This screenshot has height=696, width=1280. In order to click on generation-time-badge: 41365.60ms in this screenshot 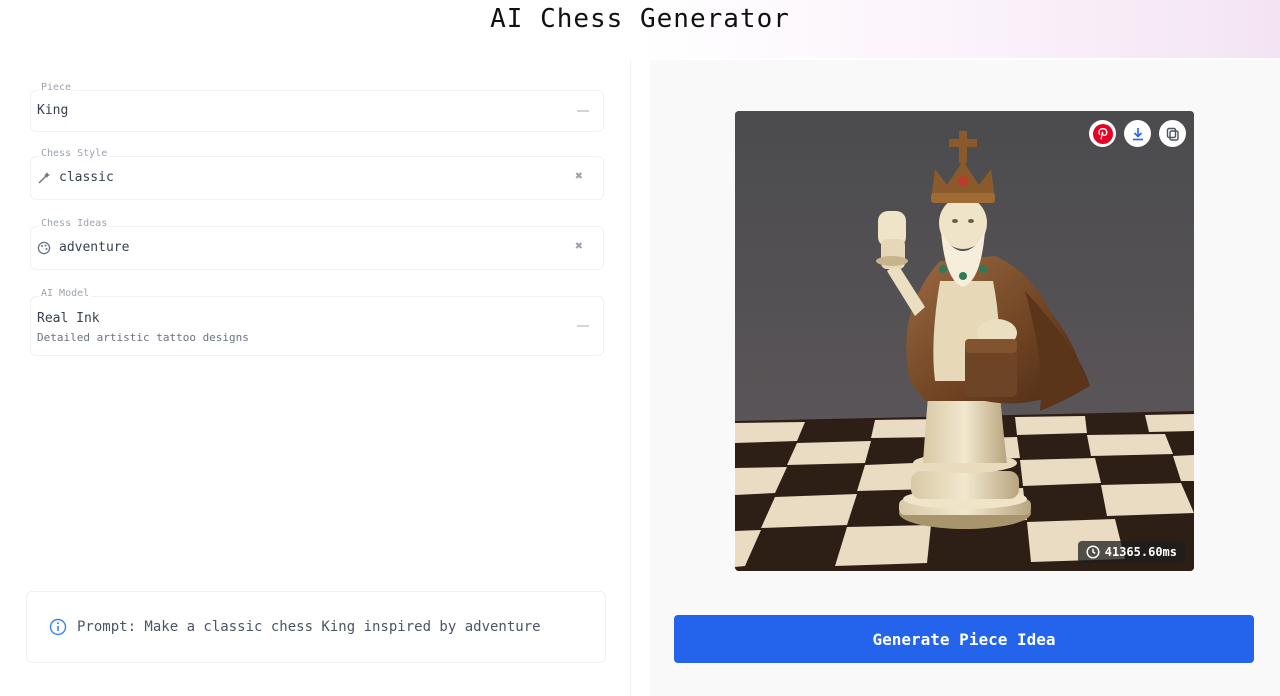, I will do `click(1131, 552)`.